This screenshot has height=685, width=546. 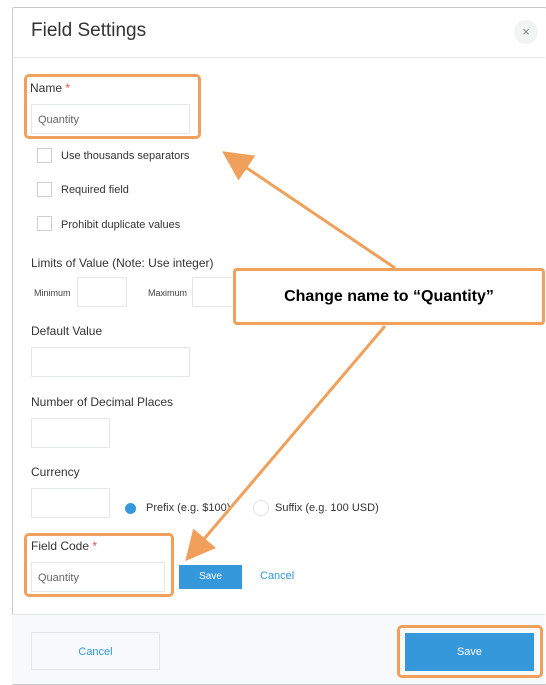 I want to click on arrow-to-name-icon, so click(x=309, y=210).